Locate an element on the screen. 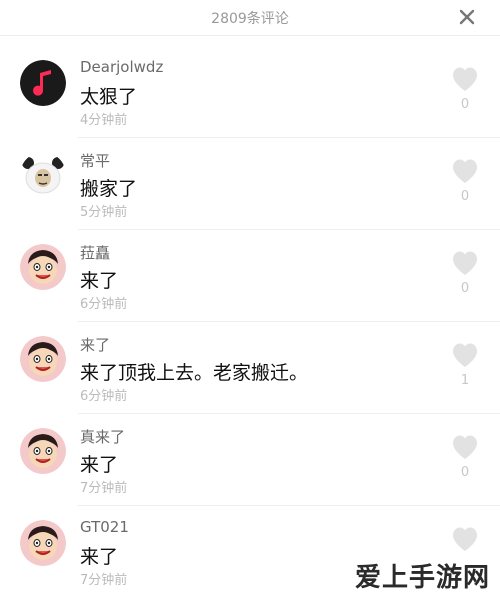 Image resolution: width=500 pixels, height=600 pixels. comments-header: 2809条评论 is located at coordinates (250, 18).